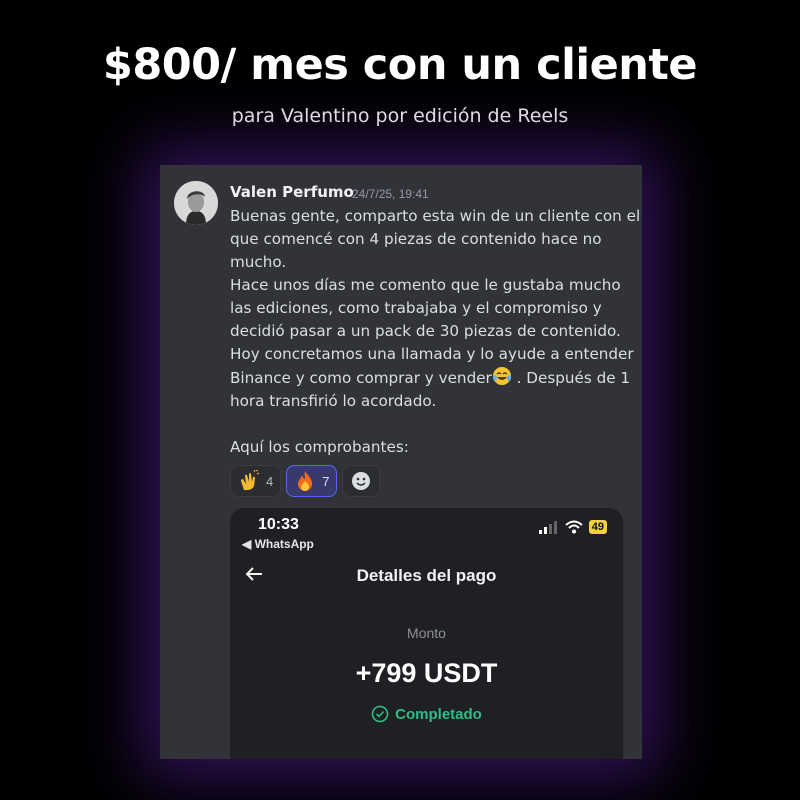 The width and height of the screenshot is (800, 800). I want to click on reaction-count: 4, so click(270, 481).